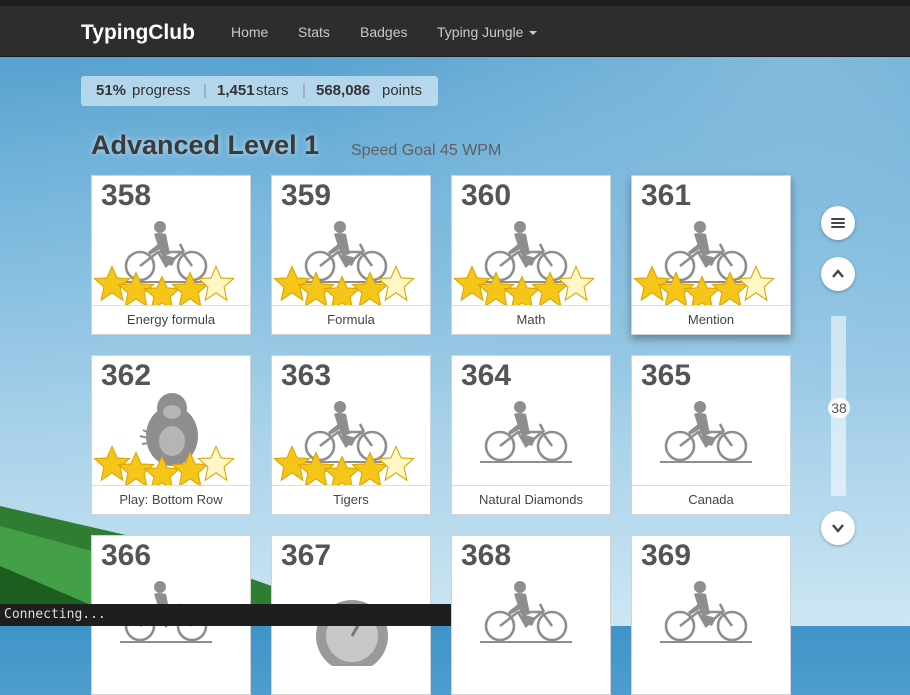 This screenshot has height=695, width=910. What do you see at coordinates (161, 90) in the screenshot?
I see `progress-label: progress` at bounding box center [161, 90].